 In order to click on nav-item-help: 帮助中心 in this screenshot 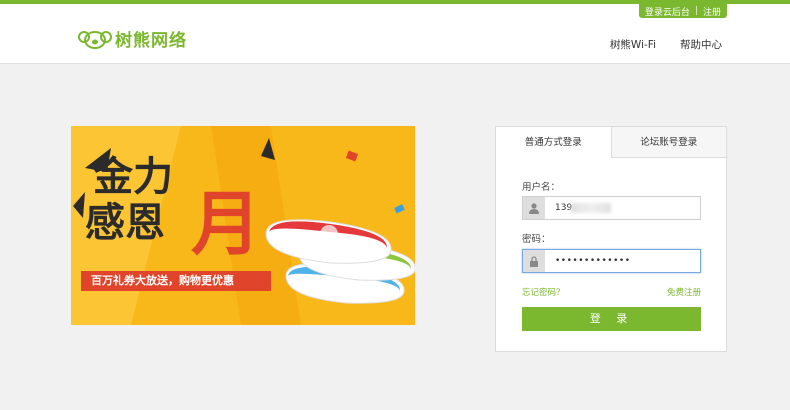, I will do `click(701, 44)`.